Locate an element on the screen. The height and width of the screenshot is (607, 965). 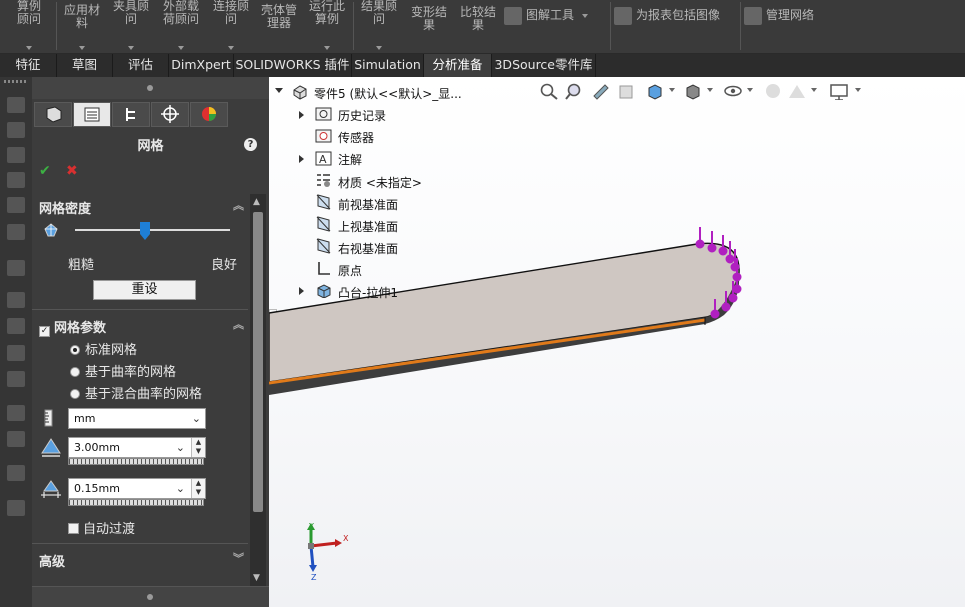
apply-scene-icon is located at coordinates (797, 91).